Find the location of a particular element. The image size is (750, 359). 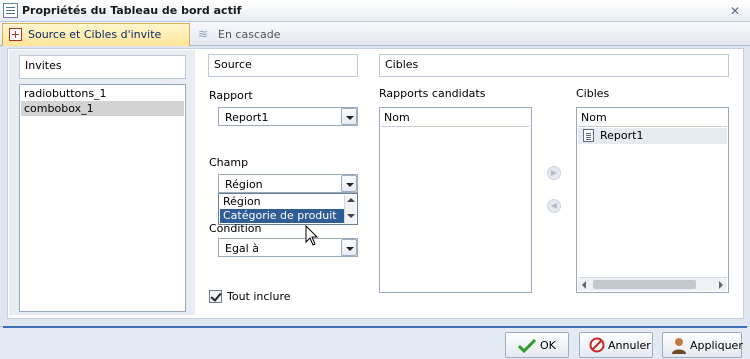

scroll-up-icon is located at coordinates (351, 200).